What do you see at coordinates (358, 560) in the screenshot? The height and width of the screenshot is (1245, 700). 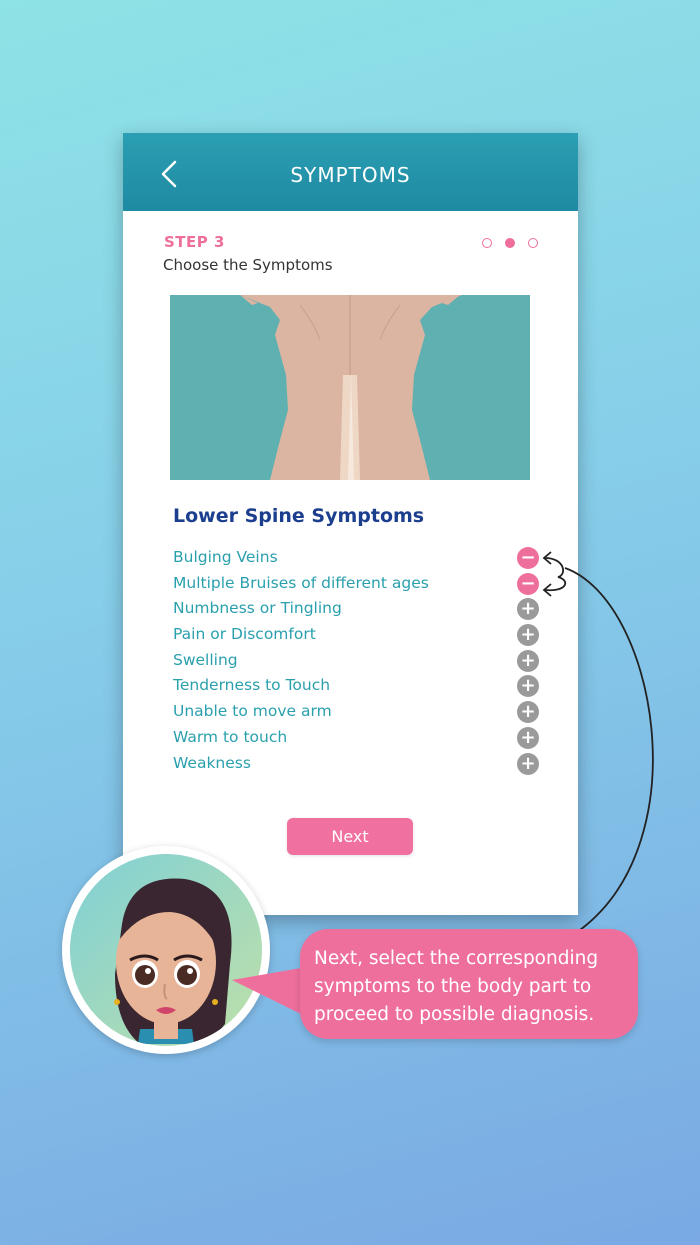 I see `symptom-row: Bulging Veins −` at bounding box center [358, 560].